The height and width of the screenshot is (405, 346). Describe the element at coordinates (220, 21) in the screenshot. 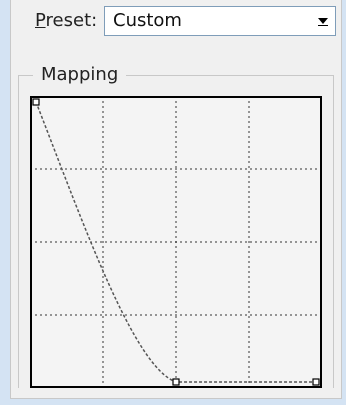

I see `preset-dropdown: Custom` at that location.